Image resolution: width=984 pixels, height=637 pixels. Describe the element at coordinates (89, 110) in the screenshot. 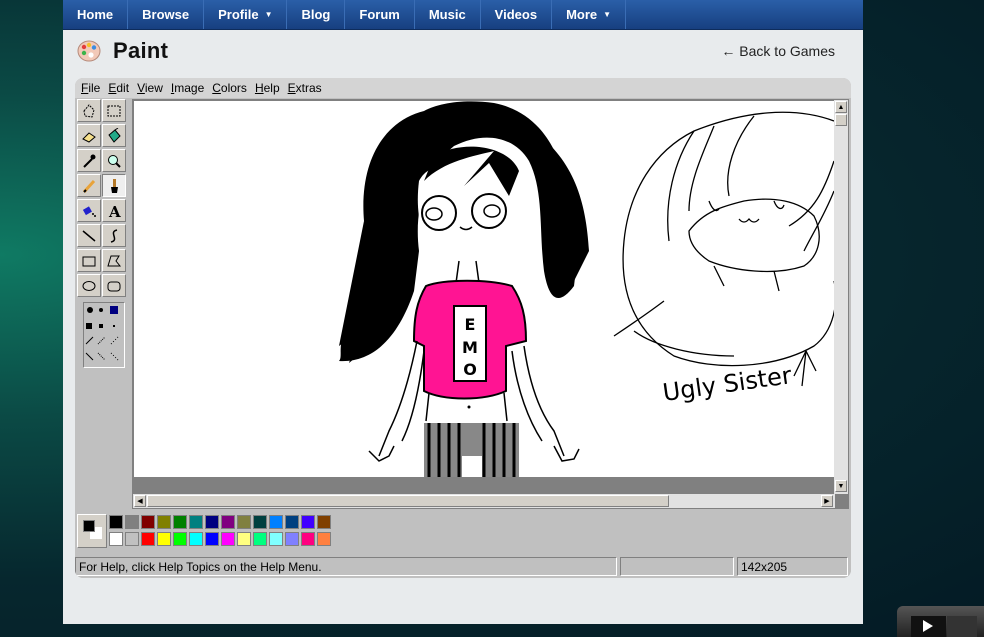

I see `free-select-icon` at that location.